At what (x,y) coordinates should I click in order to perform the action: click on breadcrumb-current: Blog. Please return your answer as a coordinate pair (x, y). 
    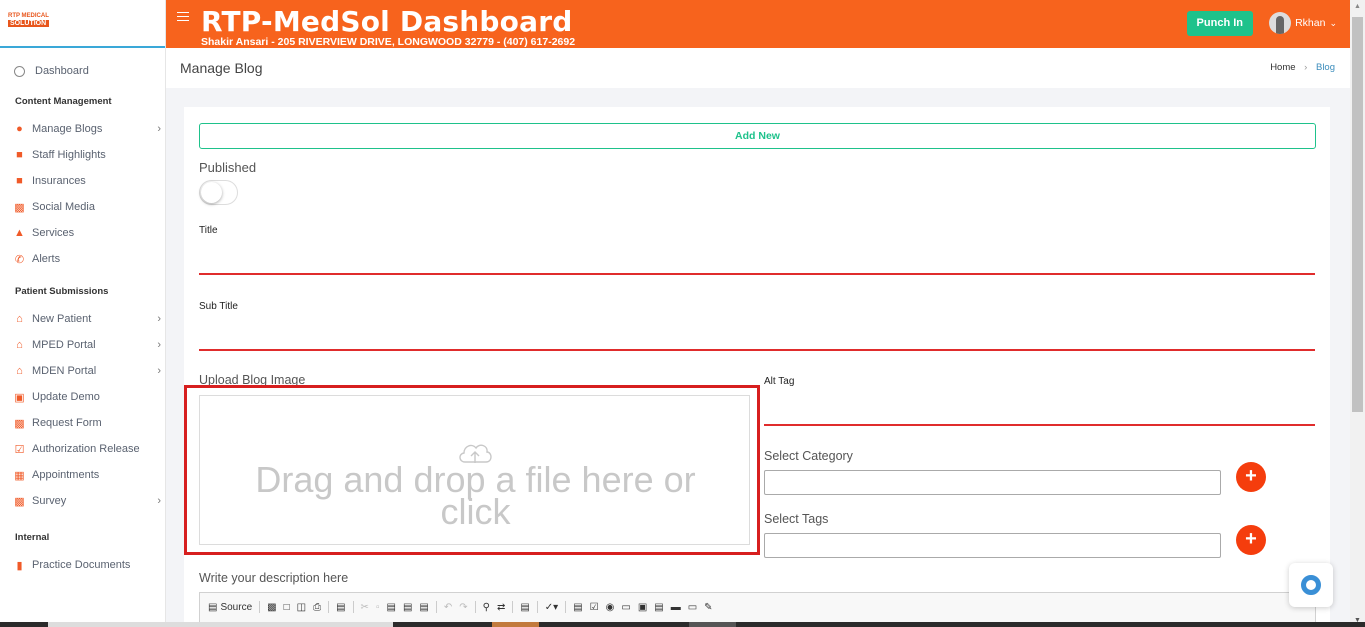
    Looking at the image, I should click on (1325, 67).